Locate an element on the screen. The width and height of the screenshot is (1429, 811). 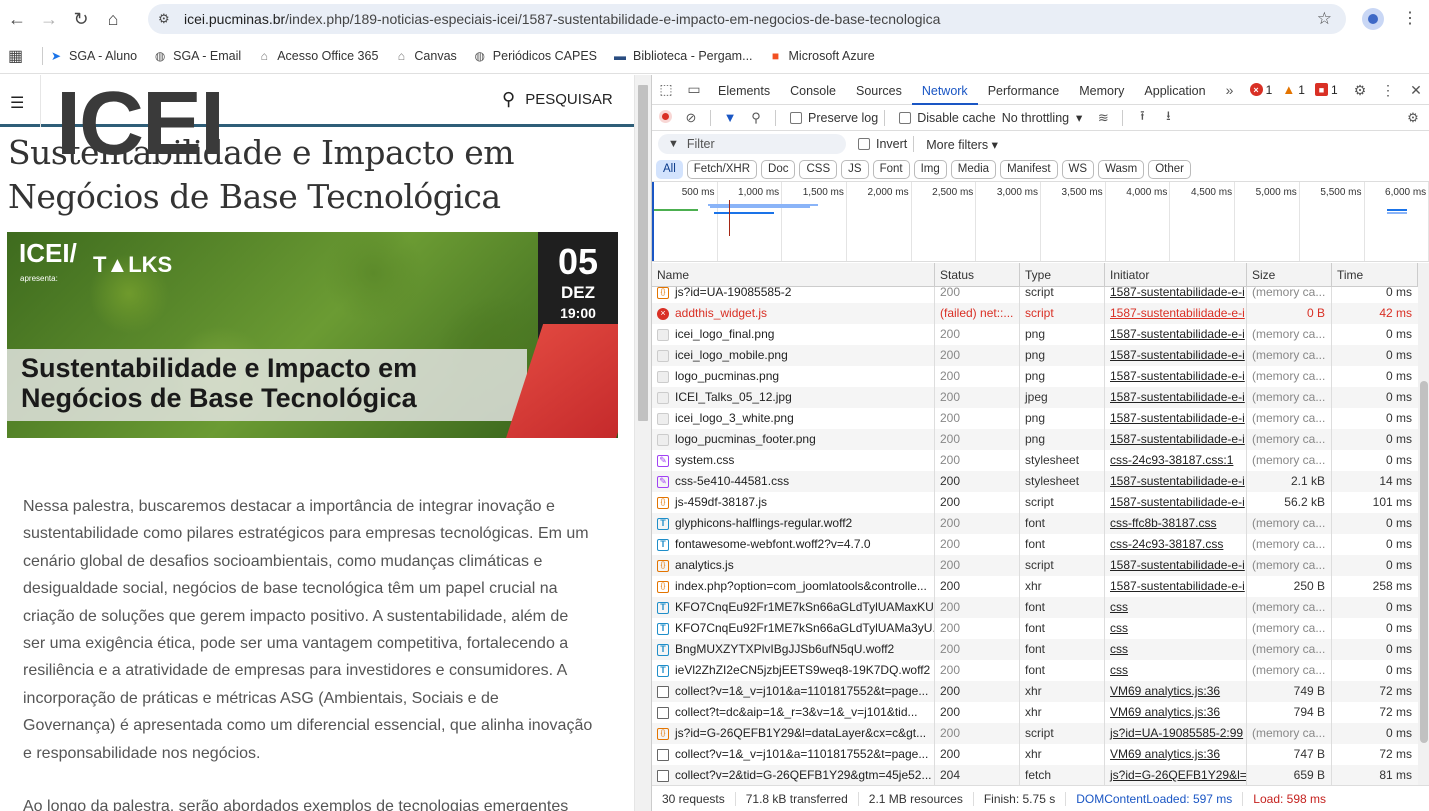
devtools-tab-console: Console is located at coordinates (813, 90).